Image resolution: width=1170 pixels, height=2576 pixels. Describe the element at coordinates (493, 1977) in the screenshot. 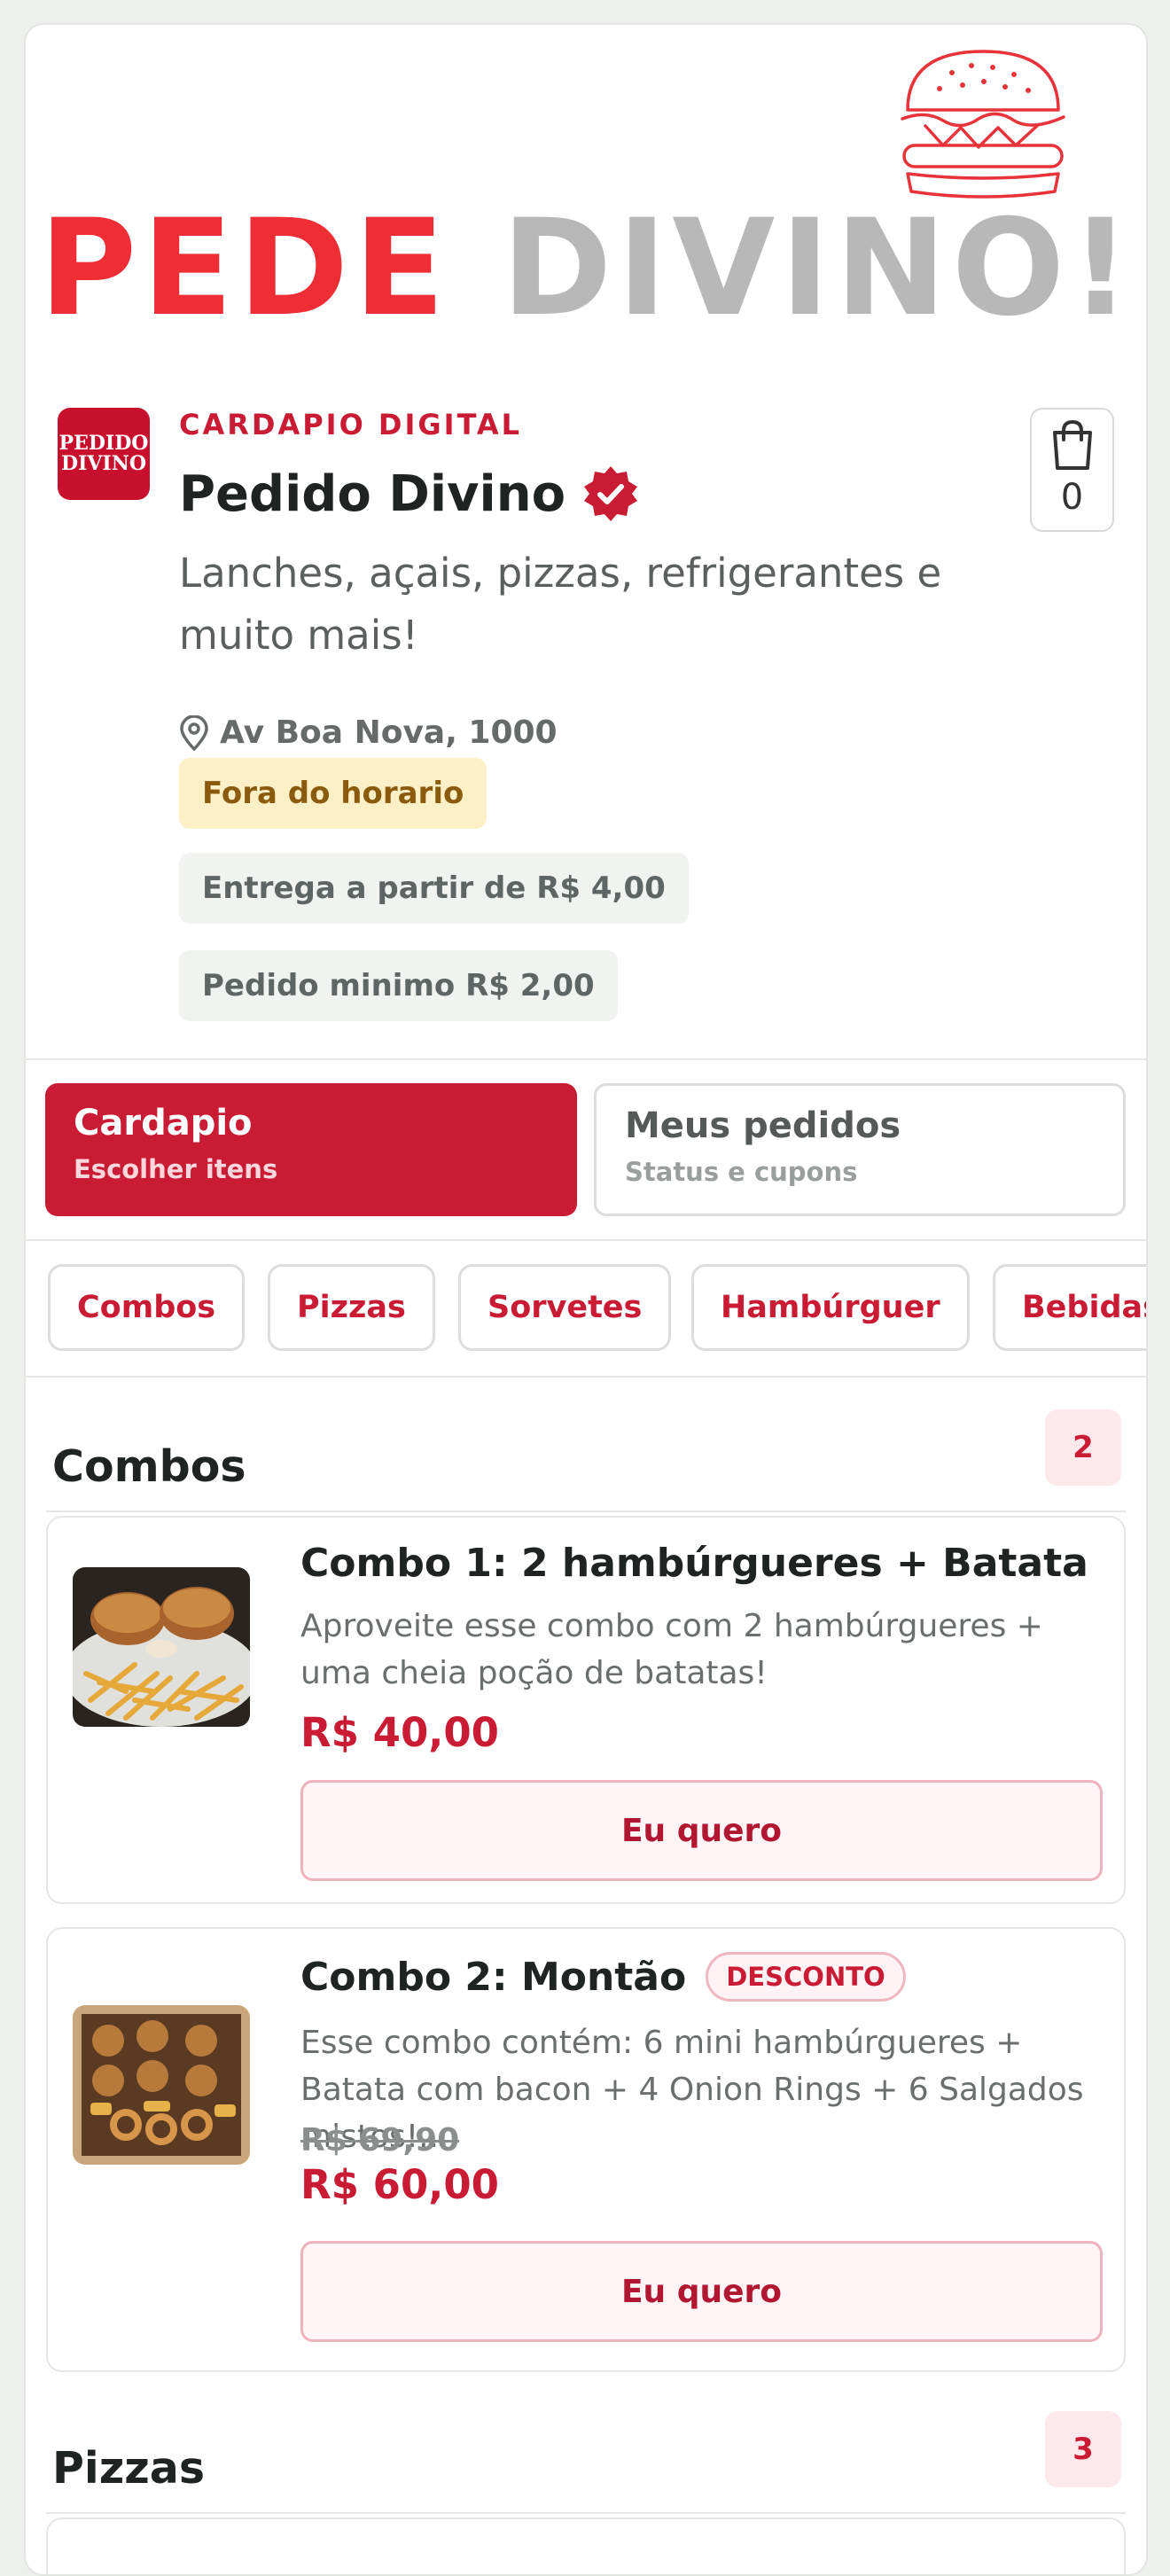

I see `product-name: Combo 2: Montão` at that location.